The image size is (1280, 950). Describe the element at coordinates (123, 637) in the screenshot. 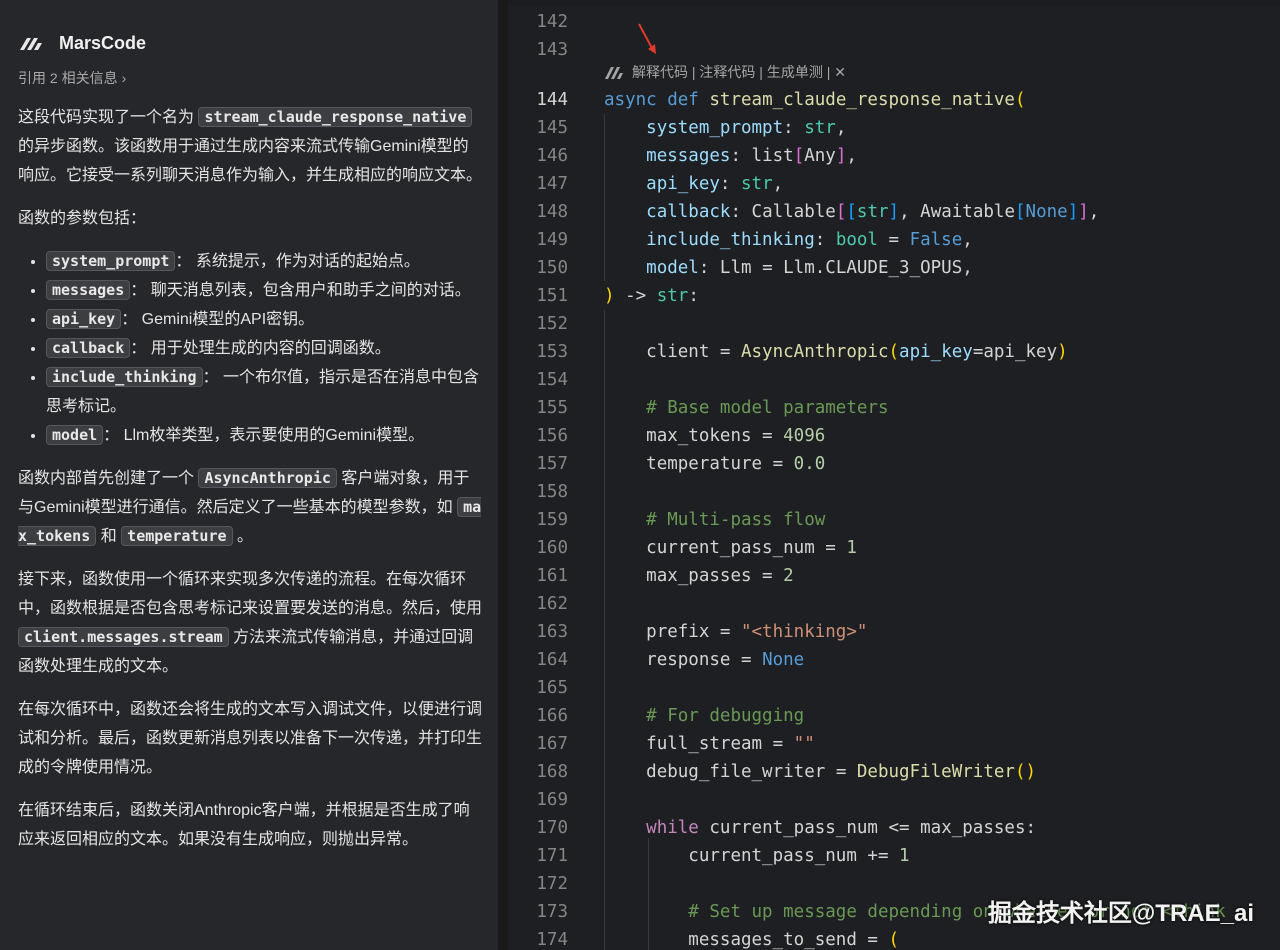

I see `inline-code: client.messages.stream` at that location.